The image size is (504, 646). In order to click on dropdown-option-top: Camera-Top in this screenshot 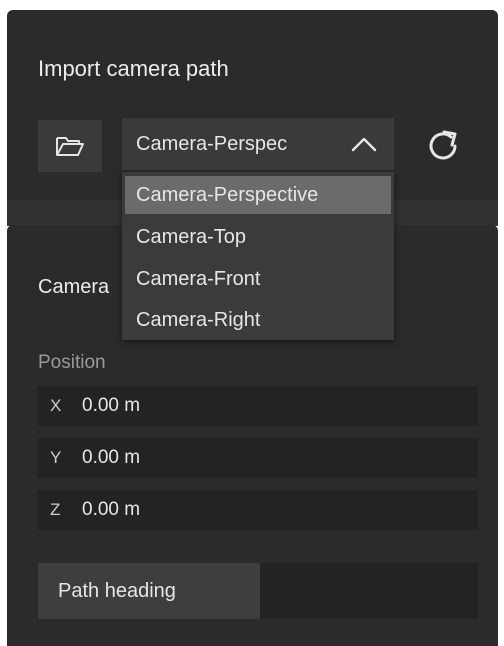, I will do `click(258, 237)`.